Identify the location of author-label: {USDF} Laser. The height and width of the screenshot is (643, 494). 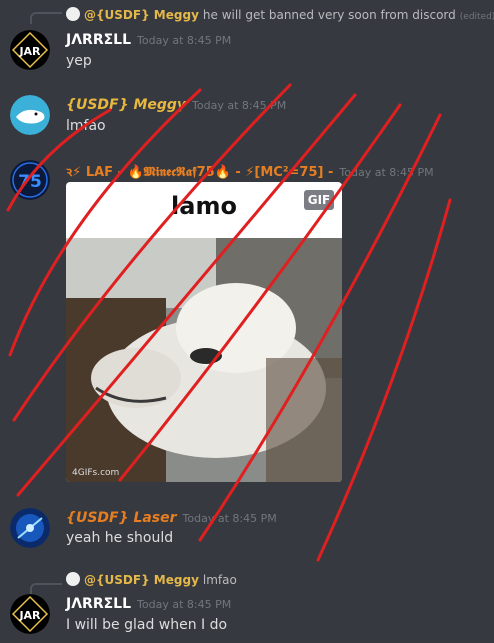
(121, 518).